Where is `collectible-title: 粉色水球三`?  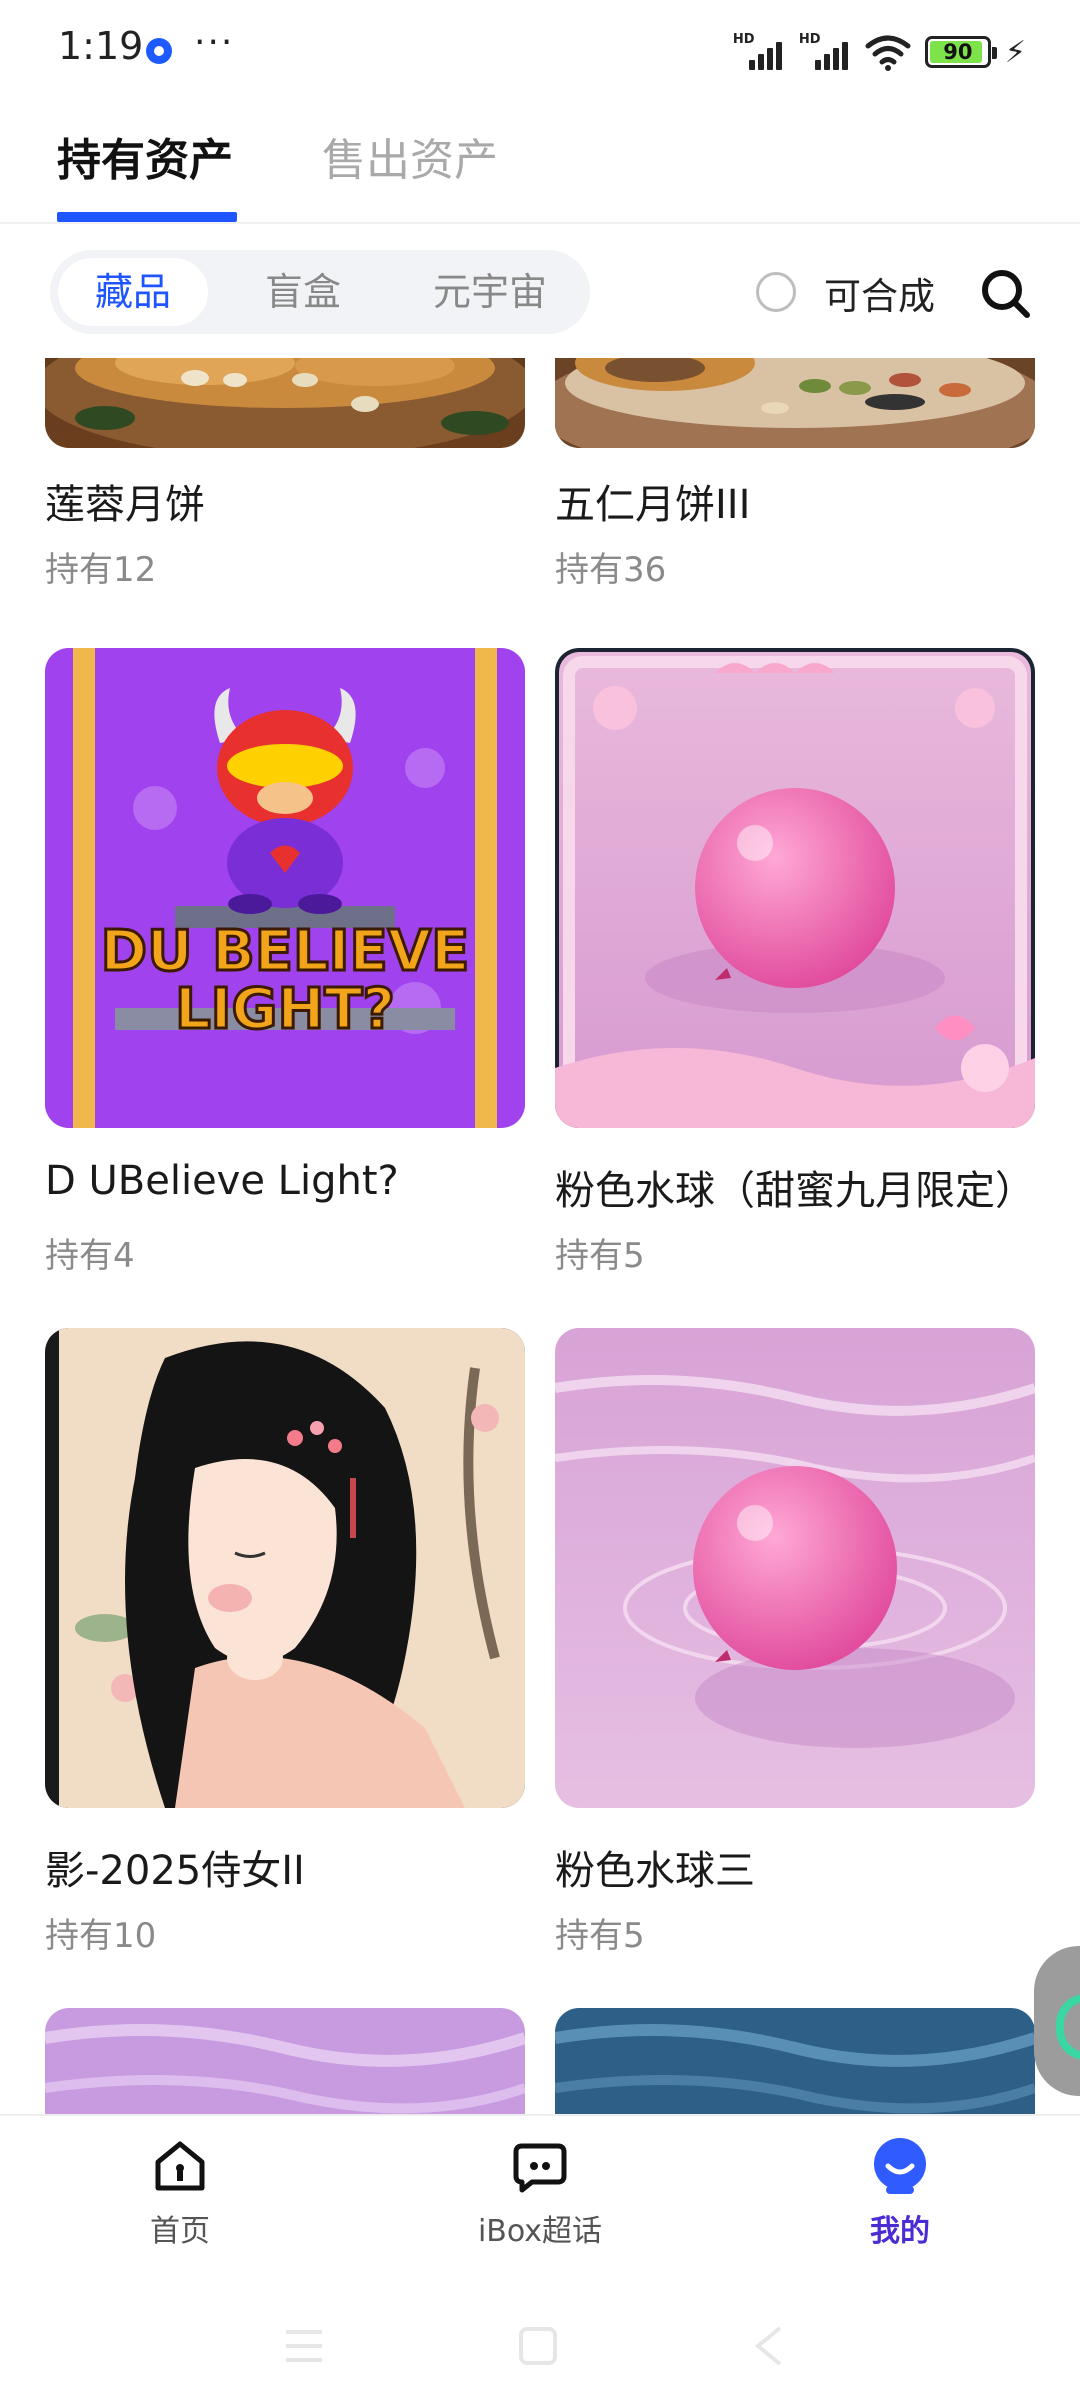
collectible-title: 粉色水球三 is located at coordinates (655, 1871).